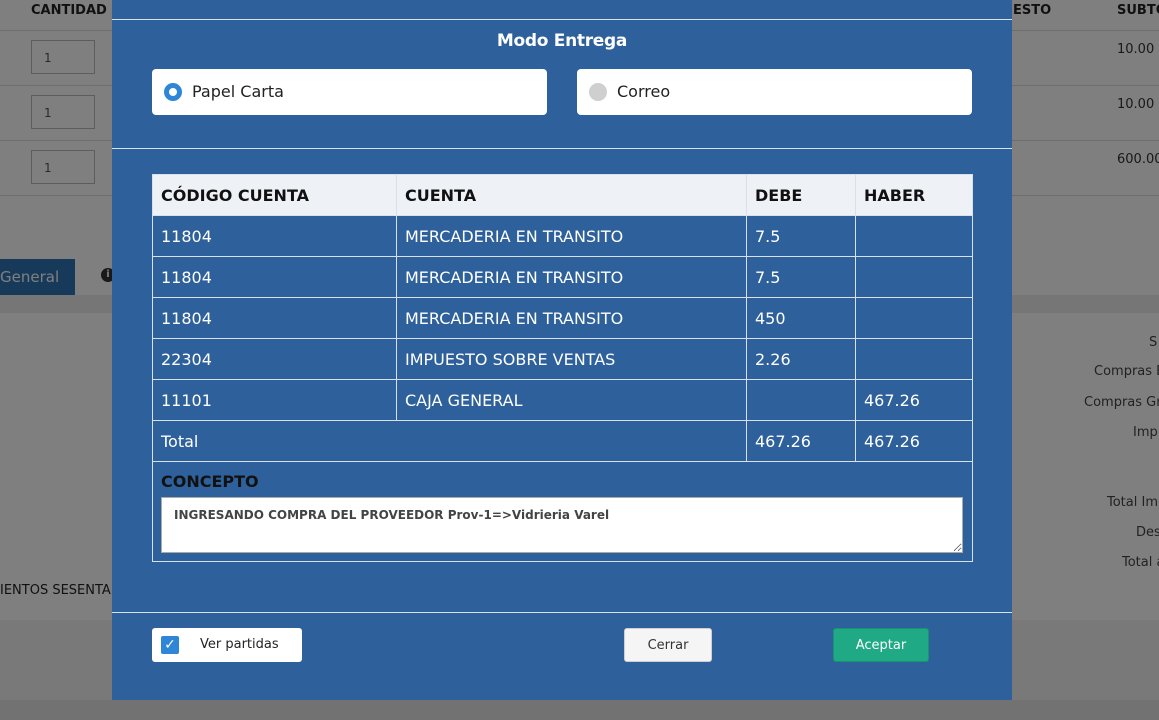  I want to click on checkmark-icon: ✓, so click(170, 645).